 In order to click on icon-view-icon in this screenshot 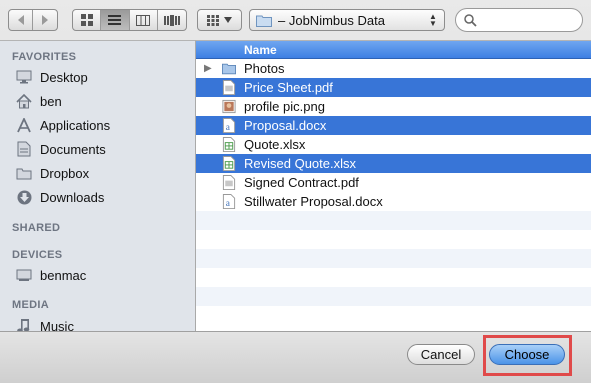, I will do `click(86, 20)`.